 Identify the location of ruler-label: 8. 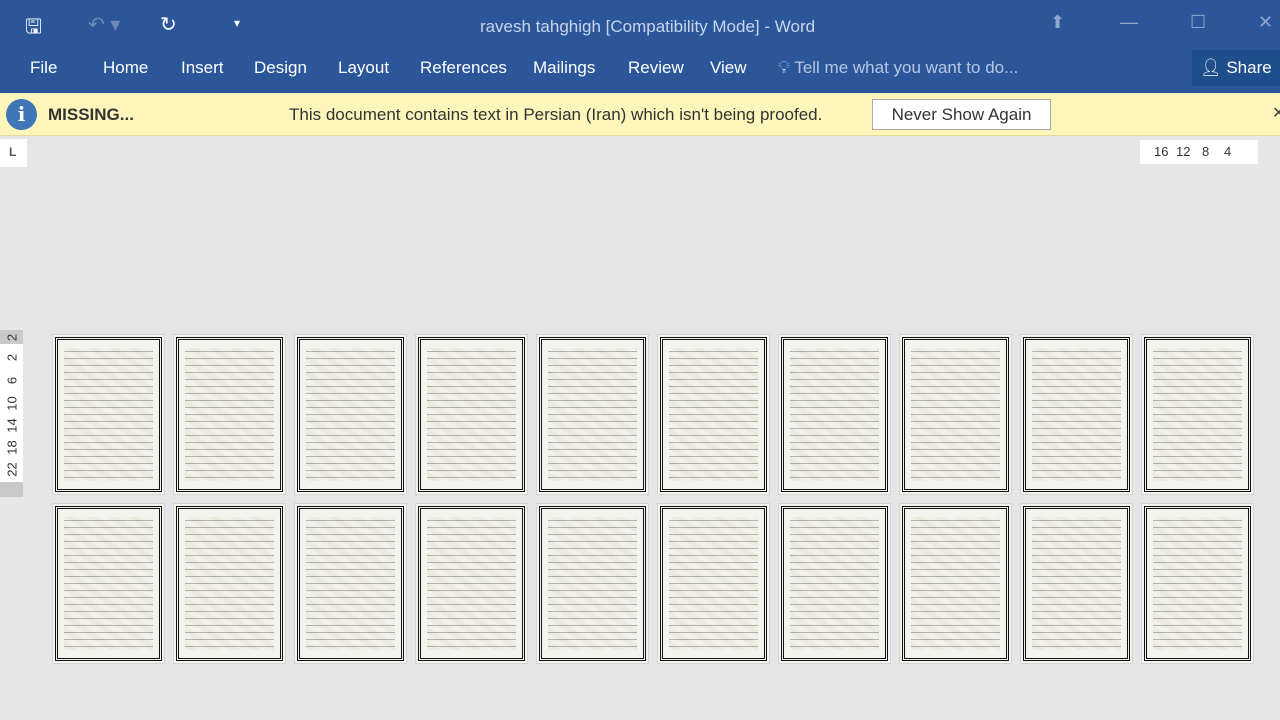
(1206, 151).